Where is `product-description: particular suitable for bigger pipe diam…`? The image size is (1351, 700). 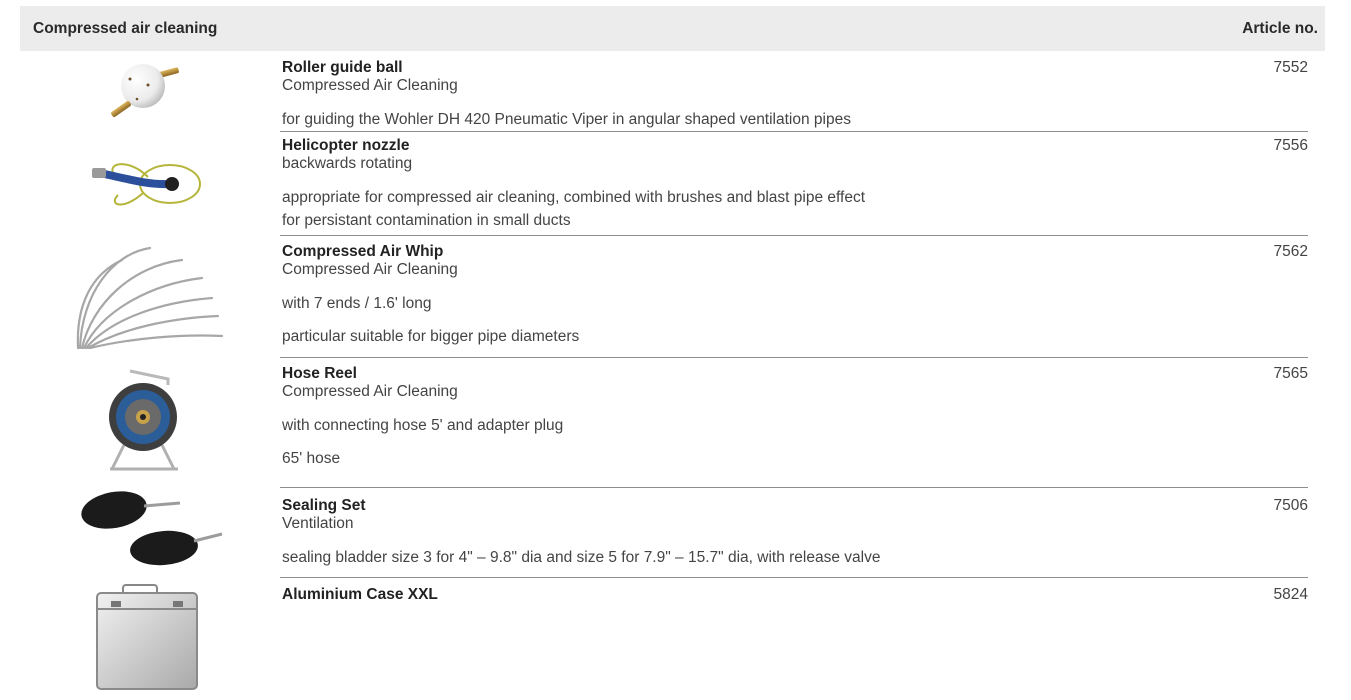
product-description: particular suitable for bigger pipe diam… is located at coordinates (431, 336).